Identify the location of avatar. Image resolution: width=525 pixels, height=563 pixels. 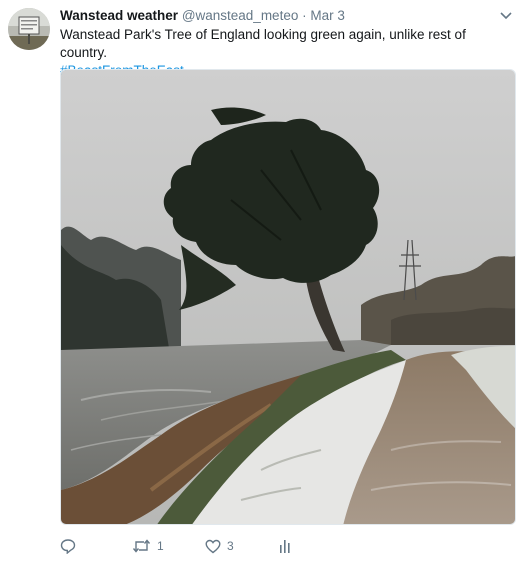
(29, 29).